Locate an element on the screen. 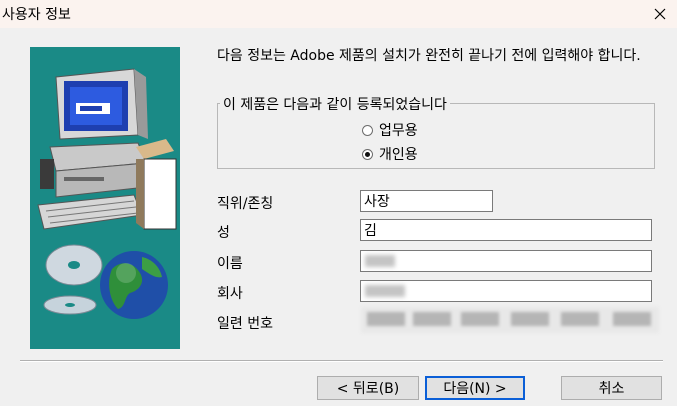  radio-personal-indicator is located at coordinates (367, 154).